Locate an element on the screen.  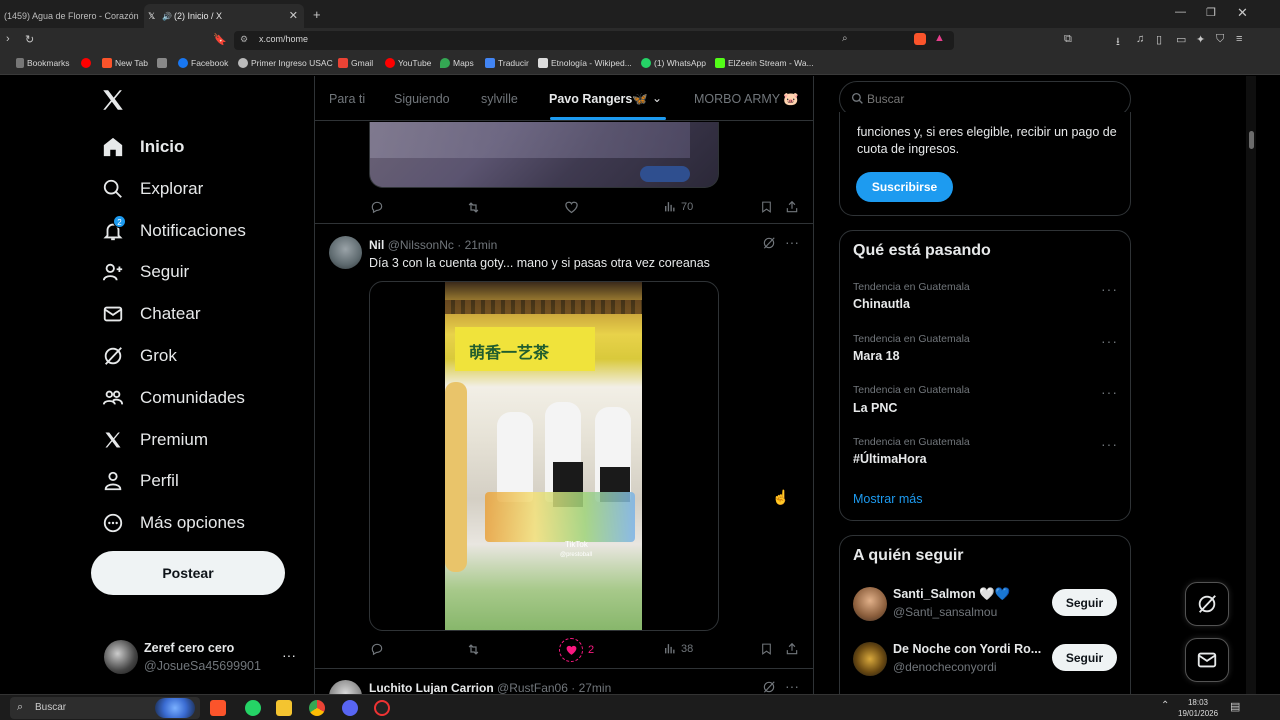
messages-fab is located at coordinates (1207, 660).